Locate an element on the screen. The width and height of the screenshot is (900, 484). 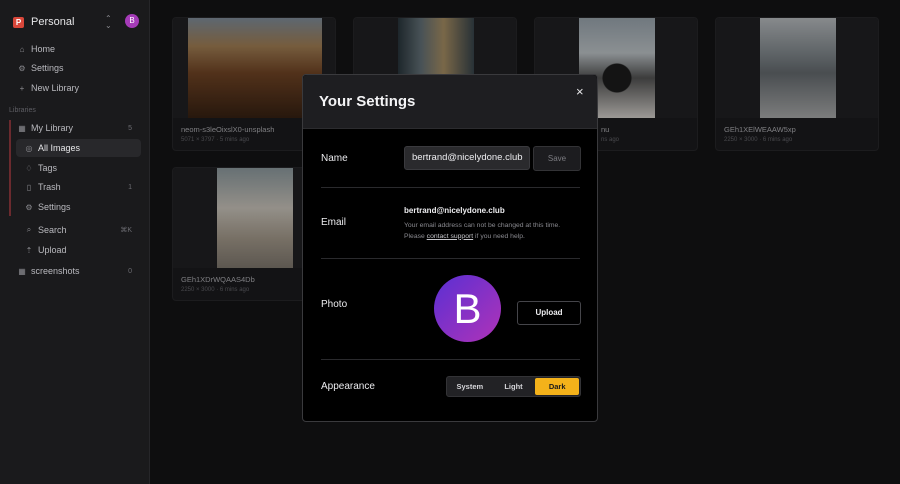
name-label: Name is located at coordinates (334, 158).